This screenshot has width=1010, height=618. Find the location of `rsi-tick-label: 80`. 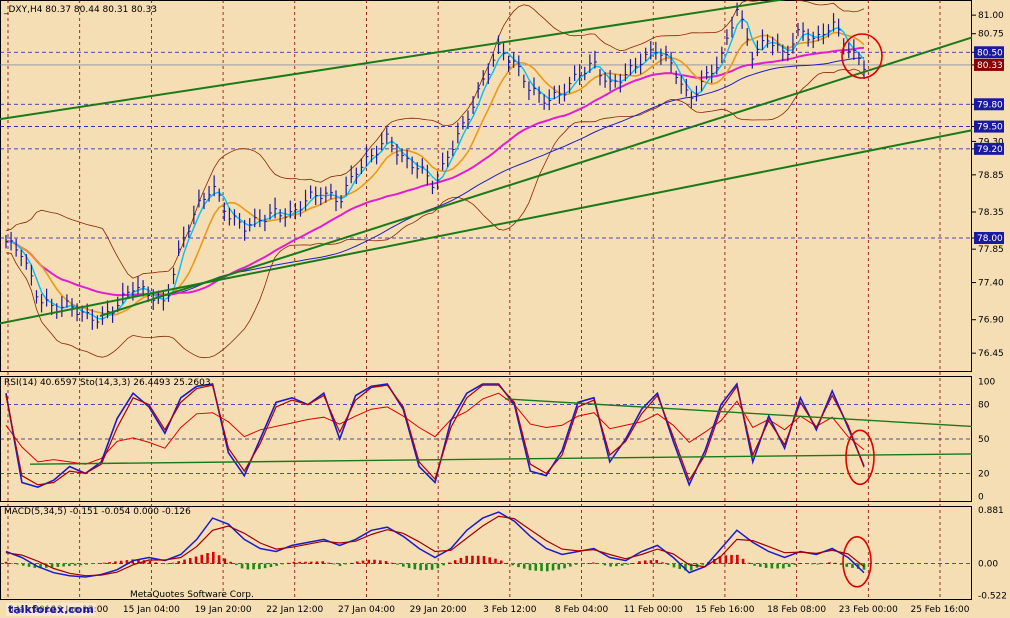

rsi-tick-label: 80 is located at coordinates (984, 406).